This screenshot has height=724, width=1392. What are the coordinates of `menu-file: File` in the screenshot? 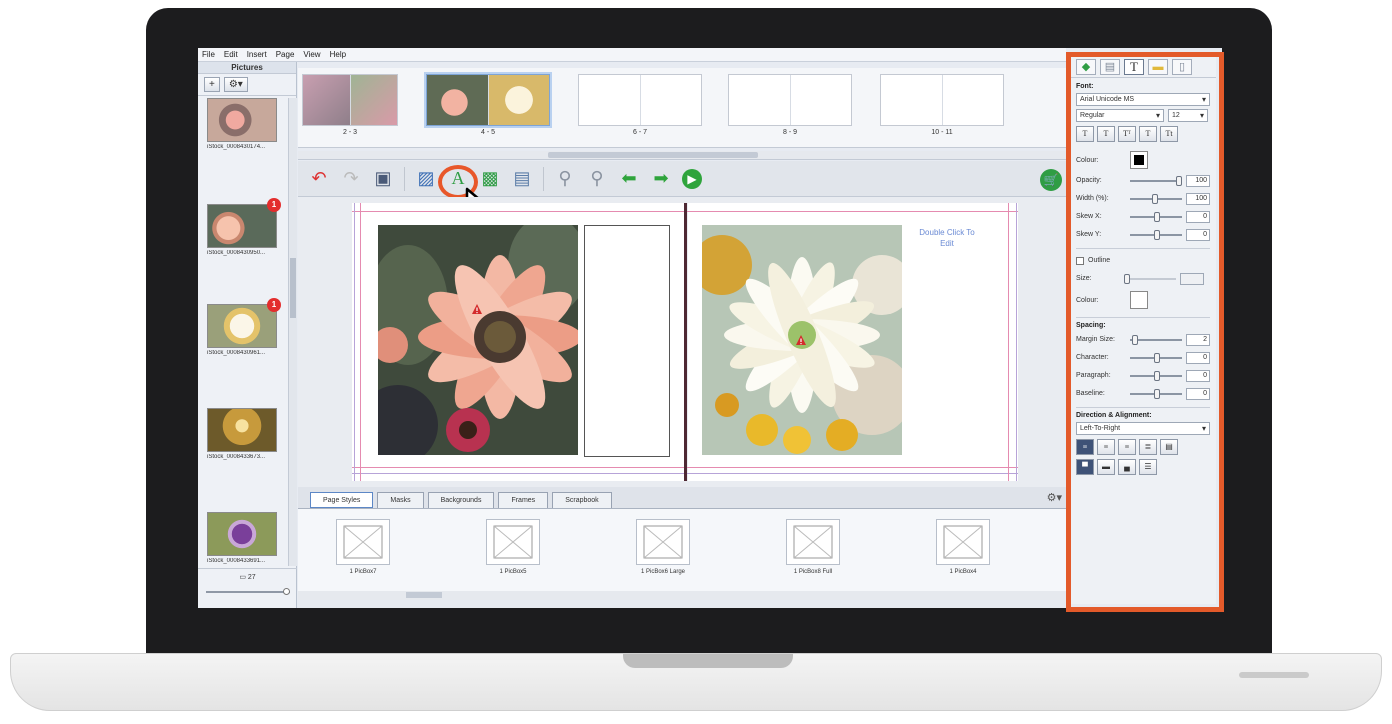 It's located at (208, 54).